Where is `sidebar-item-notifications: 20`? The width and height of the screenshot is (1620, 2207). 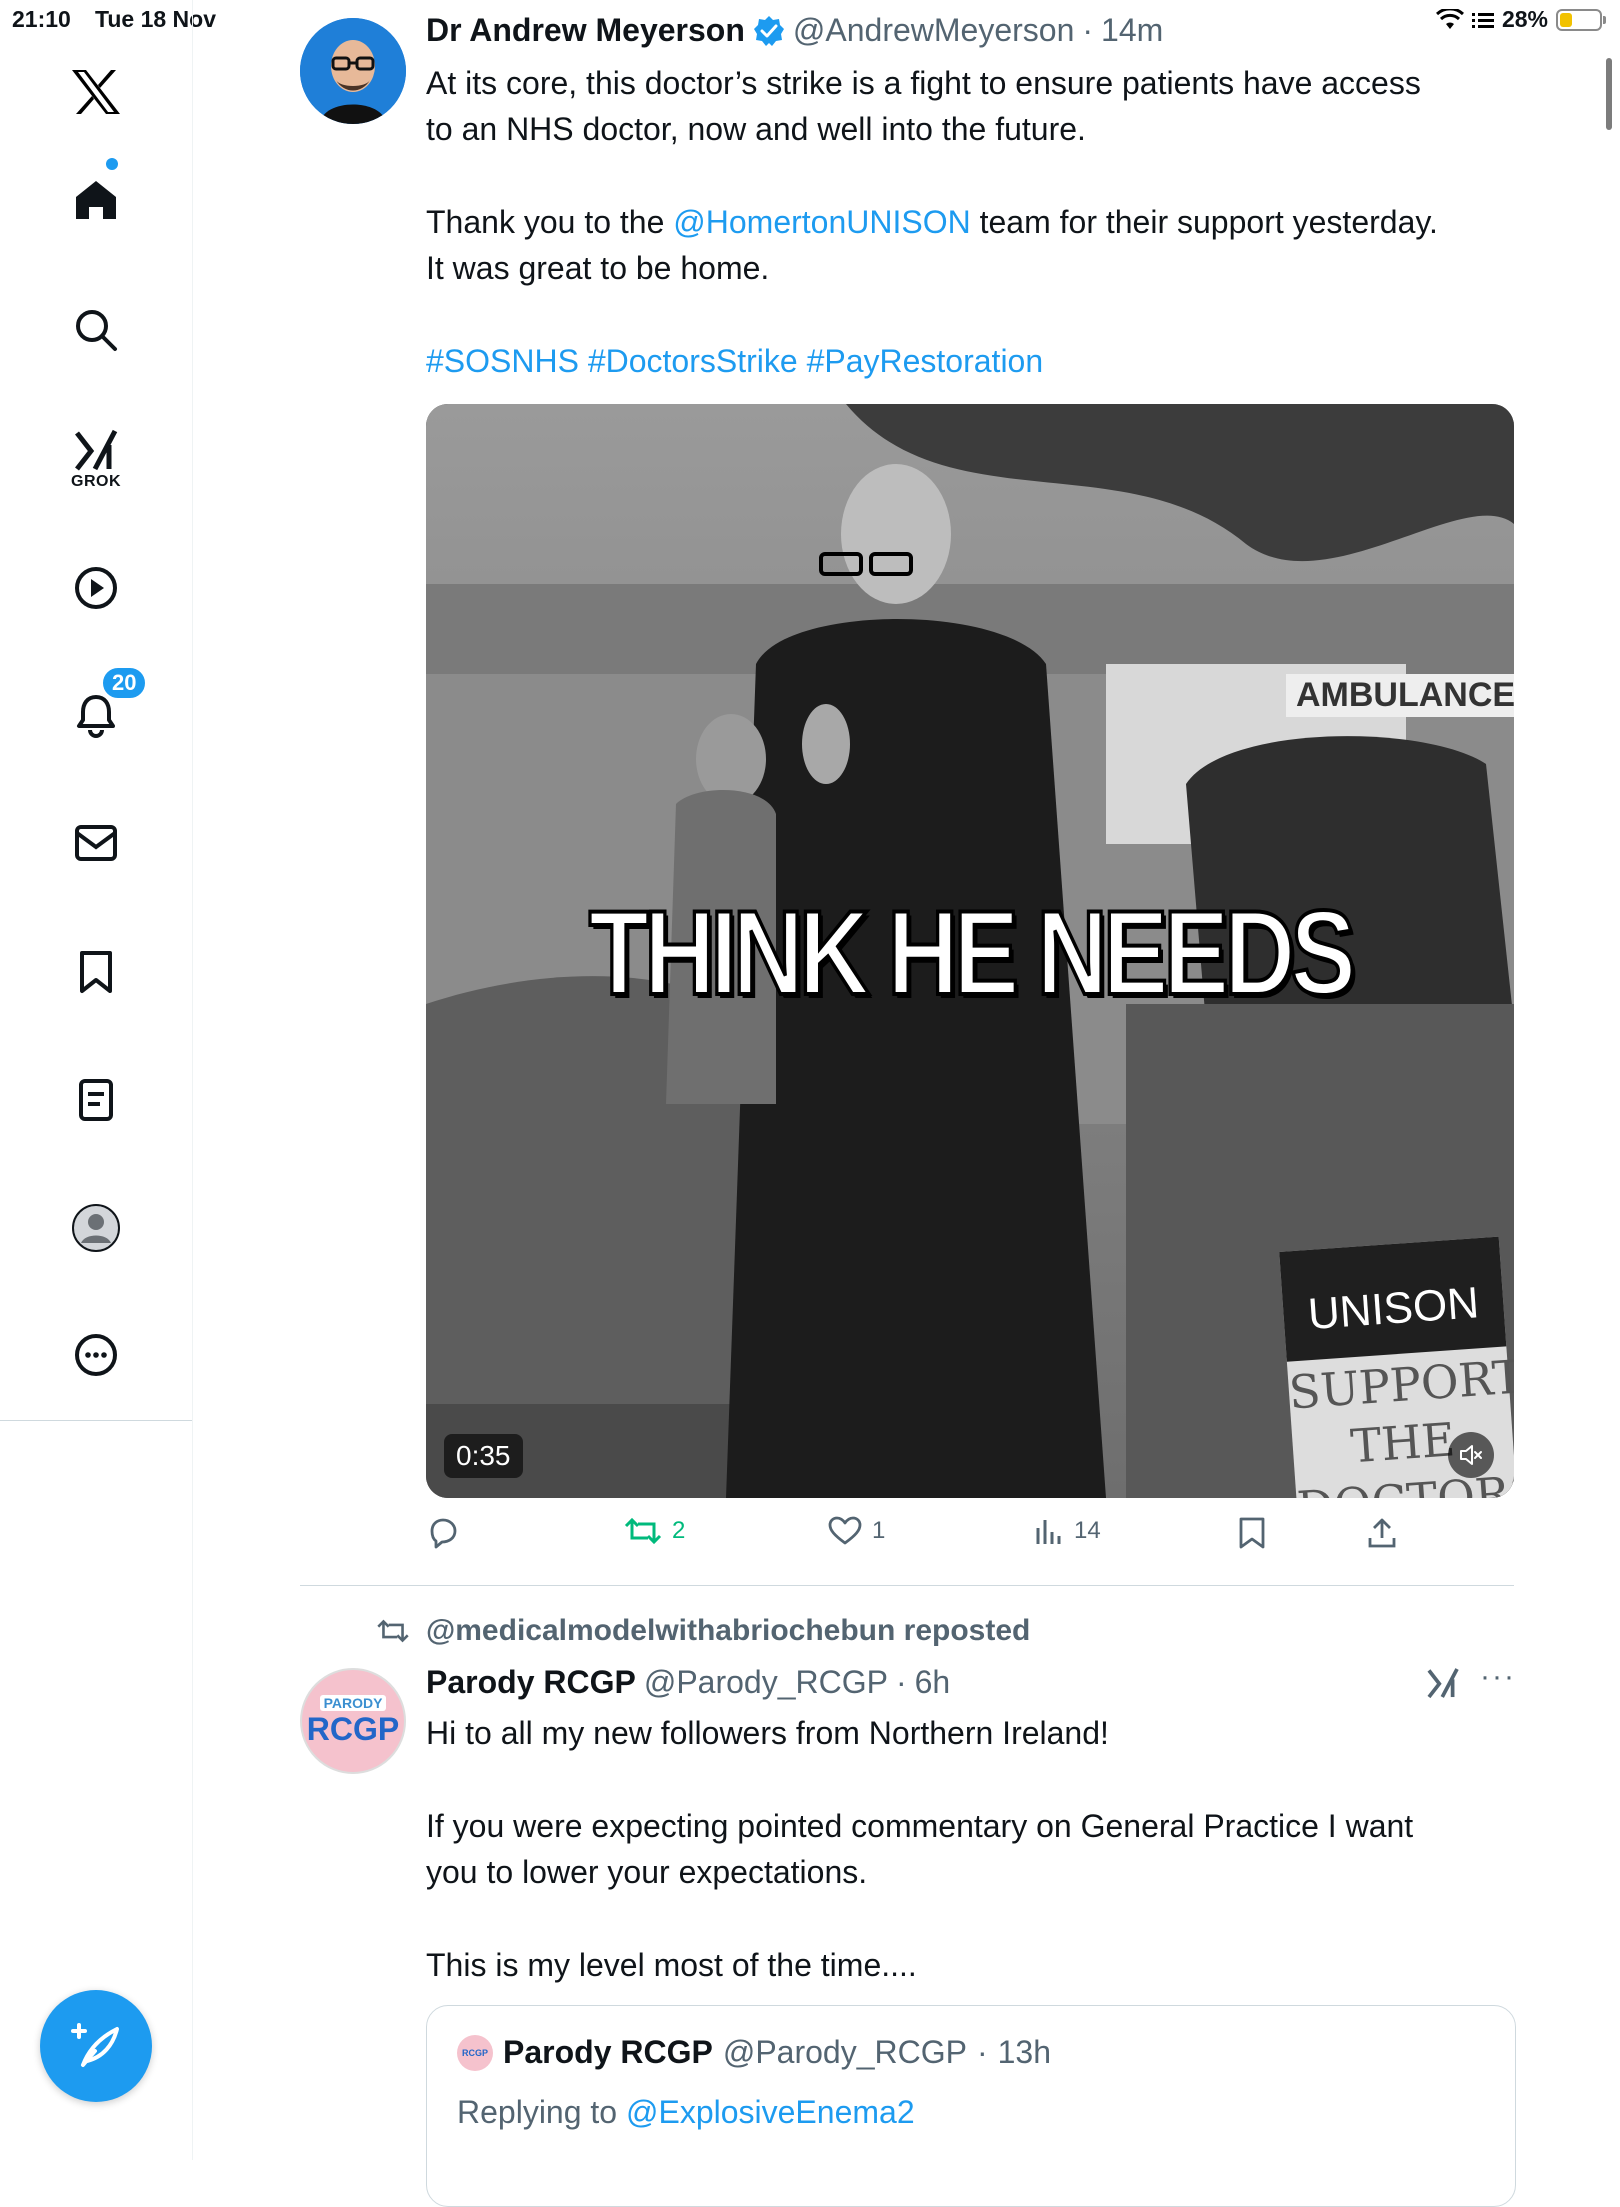
sidebar-item-notifications: 20 is located at coordinates (102, 710).